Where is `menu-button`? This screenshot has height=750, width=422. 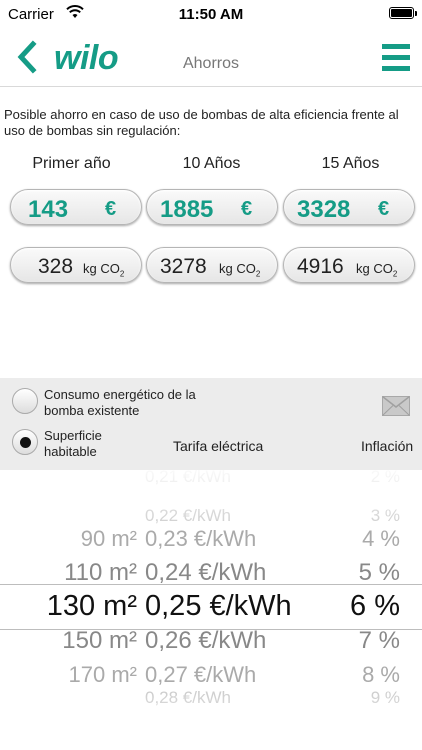 menu-button is located at coordinates (396, 58).